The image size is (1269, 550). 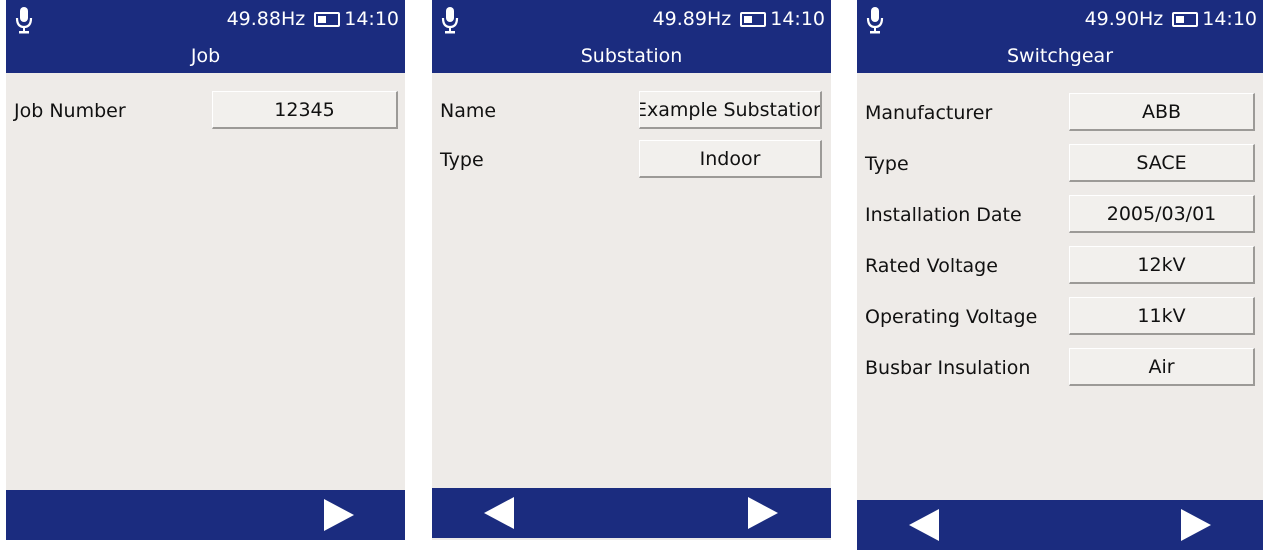 I want to click on field-row-installation-date: Installation Date 2005/03/01, so click(x=1060, y=215).